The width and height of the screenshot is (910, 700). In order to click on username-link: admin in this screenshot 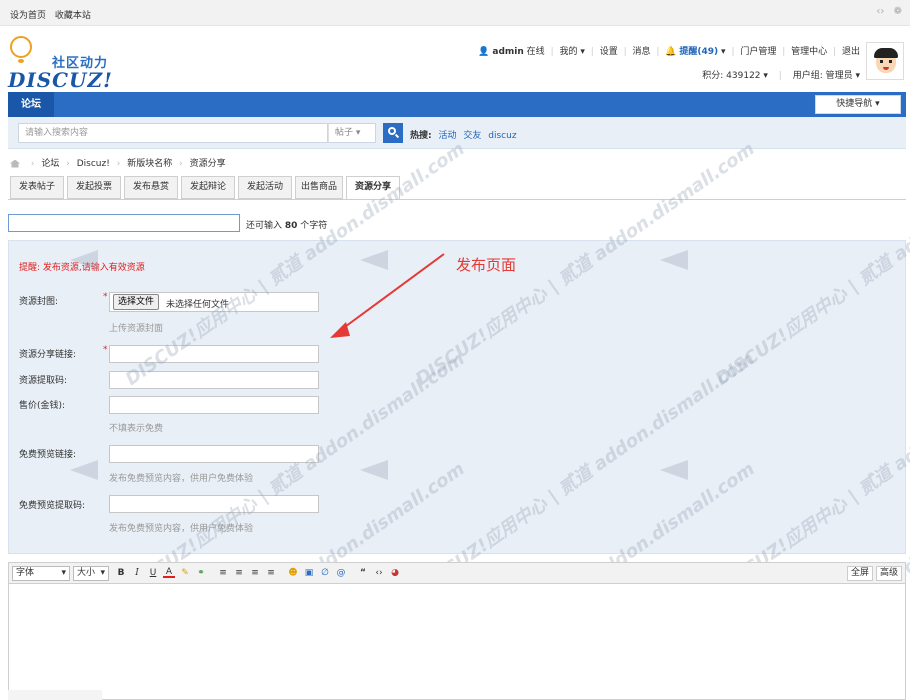, I will do `click(507, 52)`.